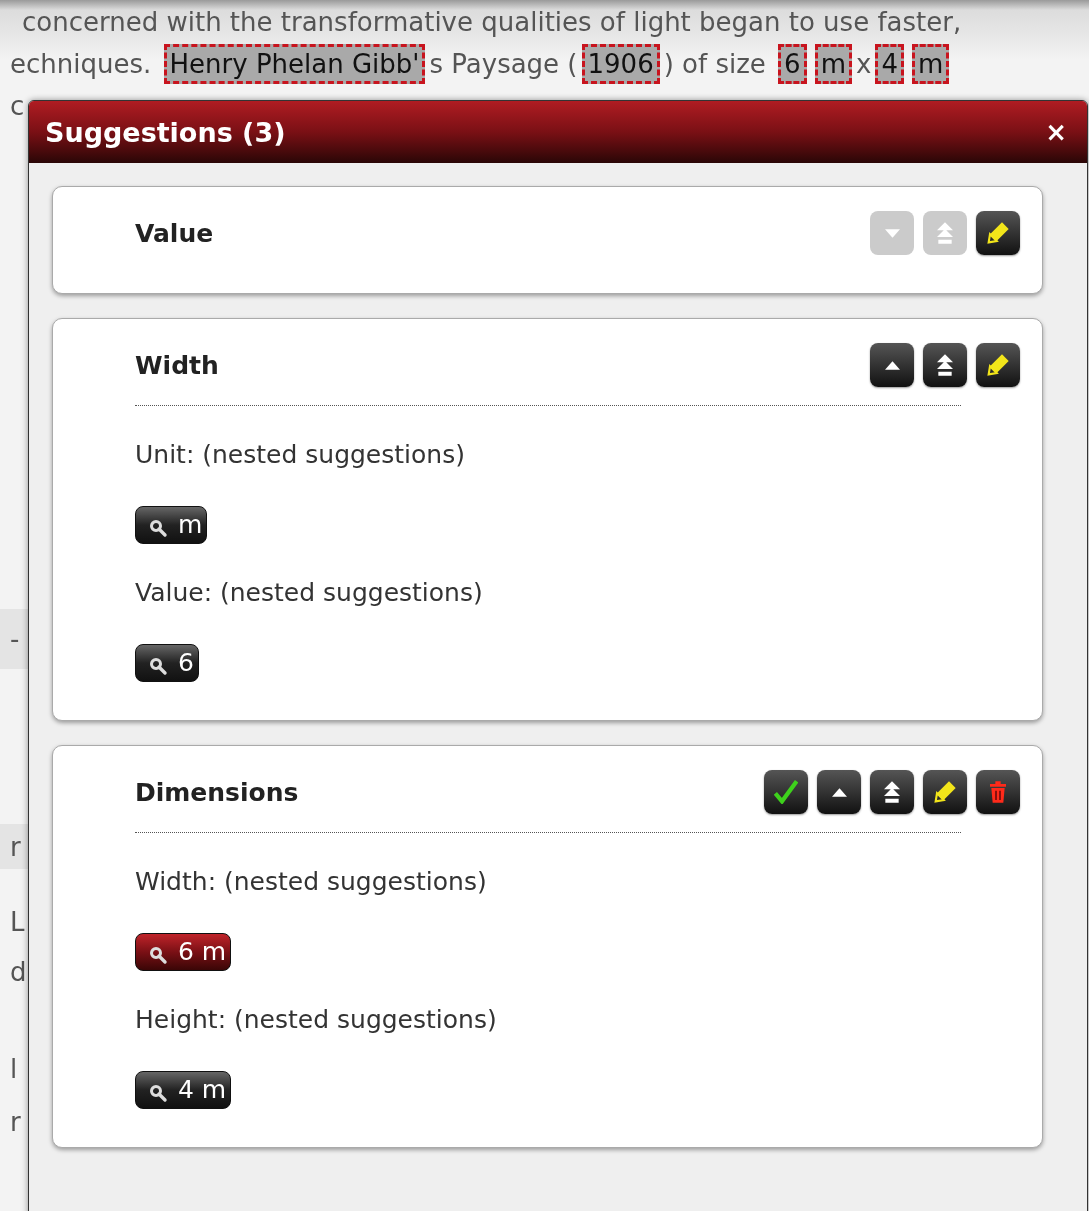 The width and height of the screenshot is (1089, 1211). Describe the element at coordinates (311, 882) in the screenshot. I see `field-label: Width: (nested suggestions)` at that location.